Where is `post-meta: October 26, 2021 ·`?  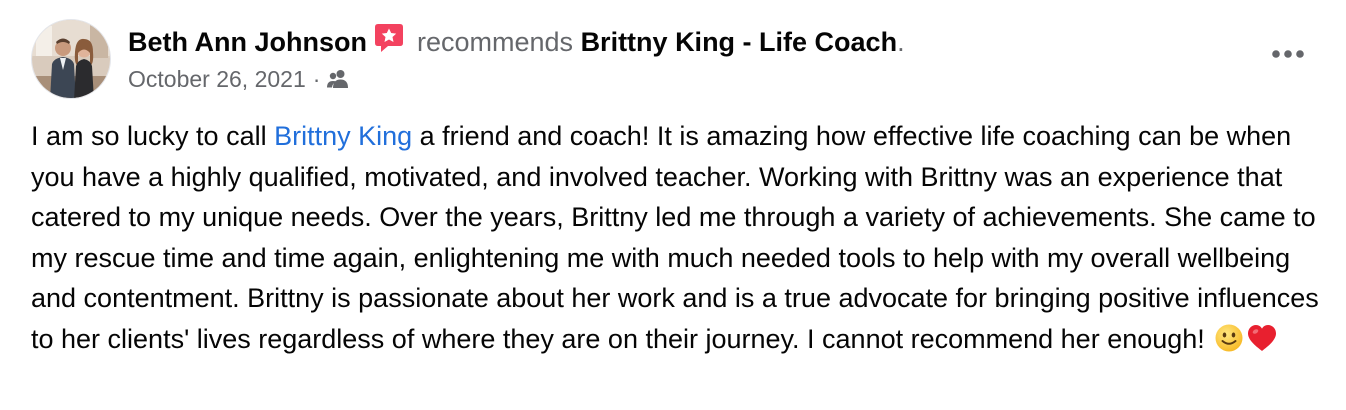 post-meta: October 26, 2021 · is located at coordinates (239, 80).